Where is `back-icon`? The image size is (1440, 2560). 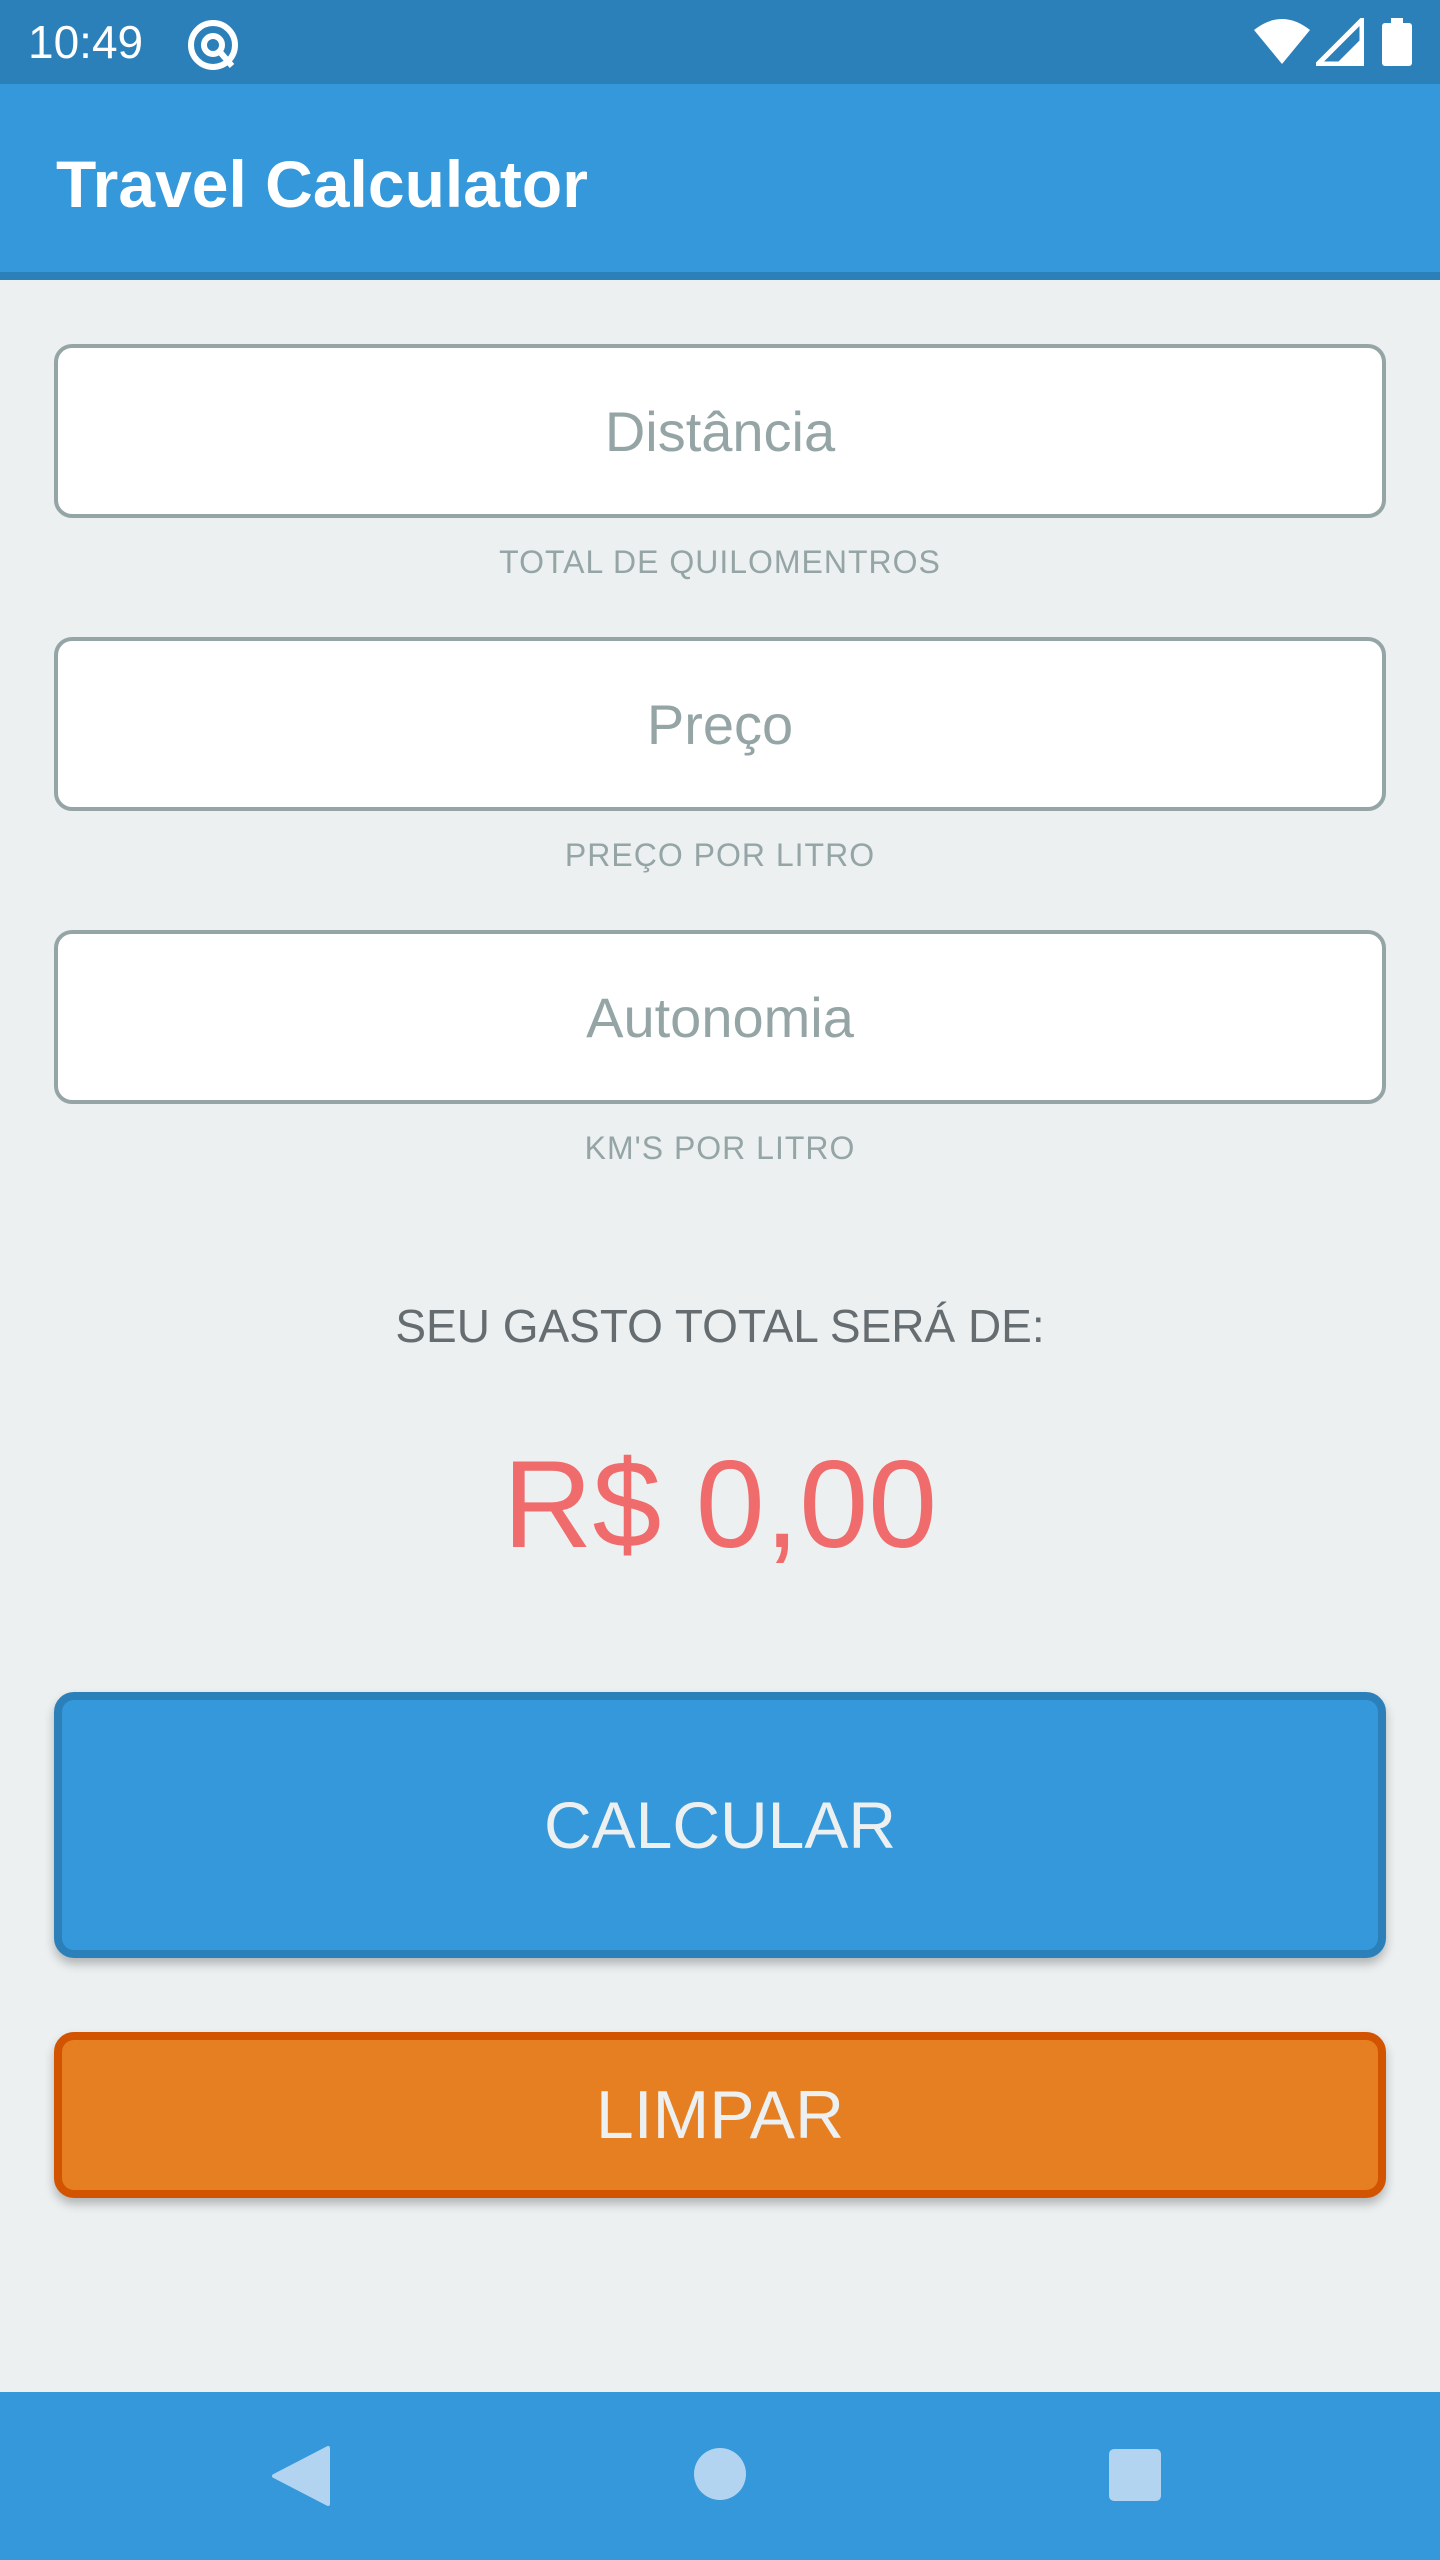 back-icon is located at coordinates (300, 2476).